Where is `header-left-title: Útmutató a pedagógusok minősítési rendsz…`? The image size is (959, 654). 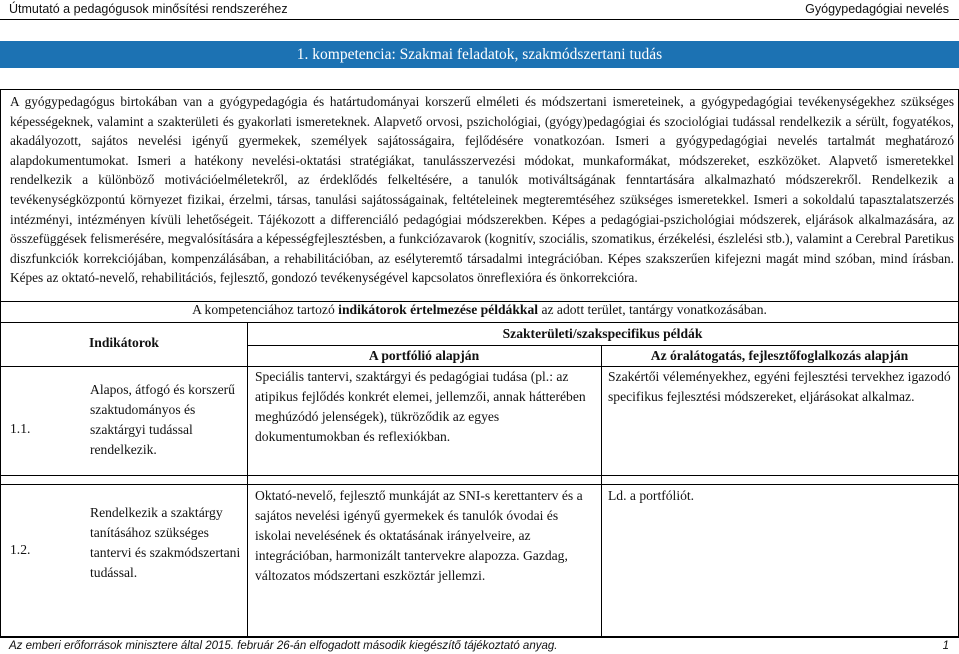
header-left-title: Útmutató a pedagógusok minősítési rendsz… is located at coordinates (148, 9).